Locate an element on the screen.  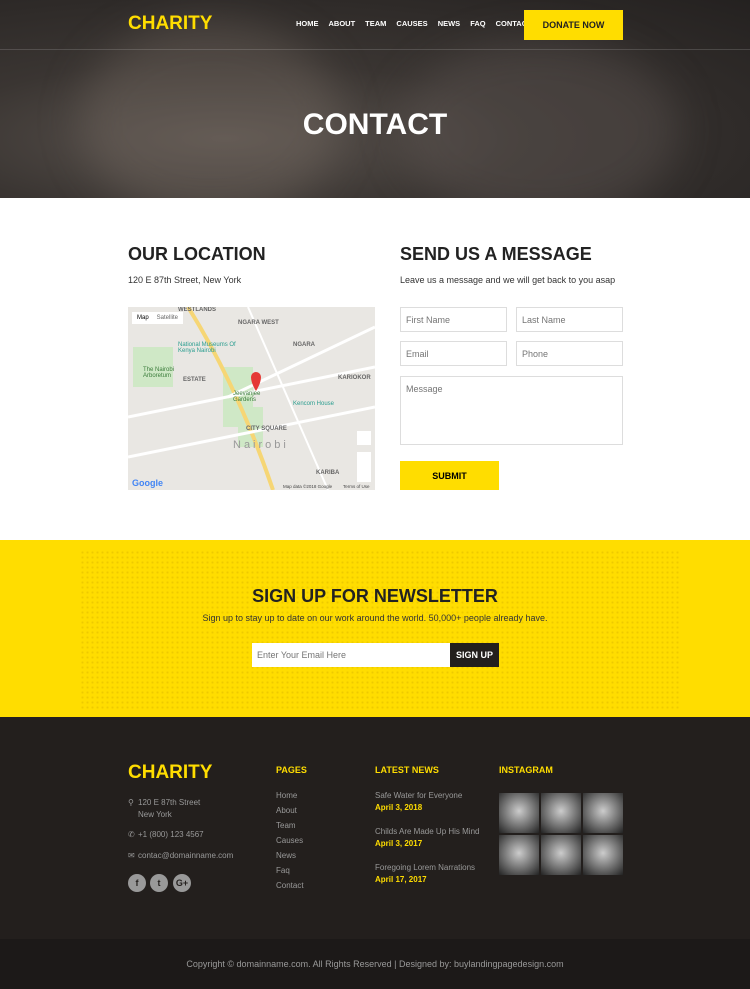
instagram-heading: INSTAGRAM is located at coordinates (526, 770).